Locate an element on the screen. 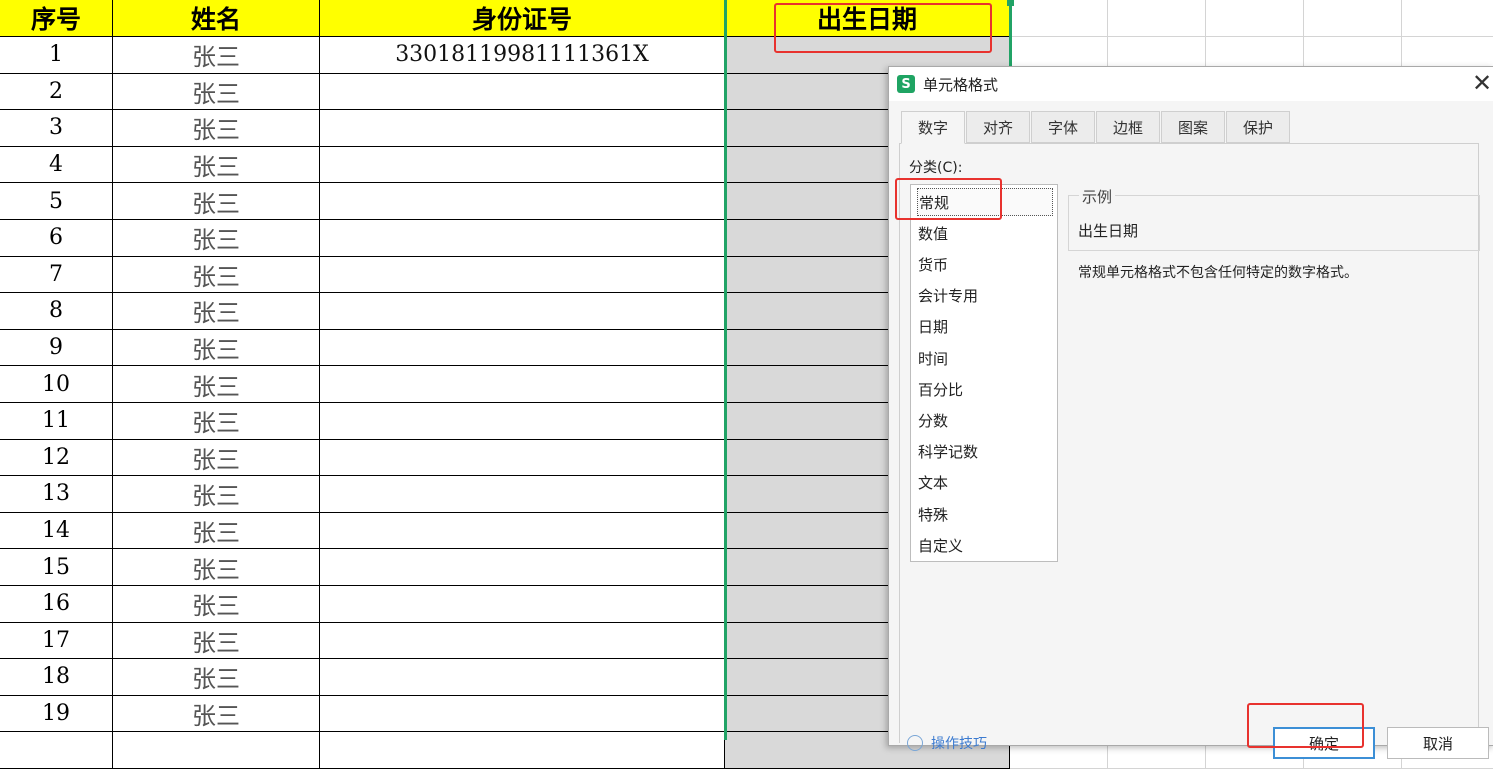 This screenshot has height=769, width=1493. category-item: 百分比 is located at coordinates (985, 389).